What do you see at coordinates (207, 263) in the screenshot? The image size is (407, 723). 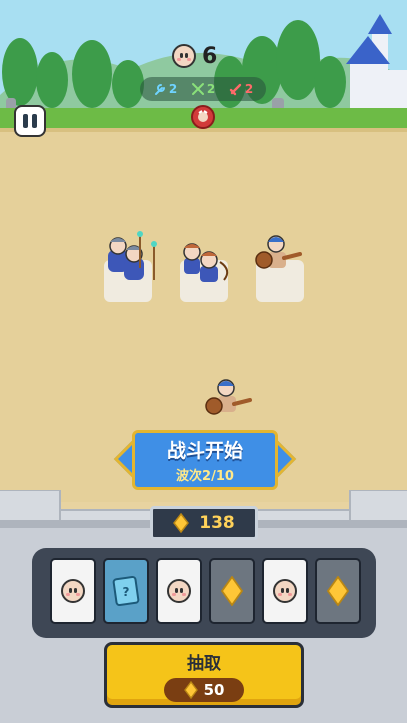 I see `archer-squad` at bounding box center [207, 263].